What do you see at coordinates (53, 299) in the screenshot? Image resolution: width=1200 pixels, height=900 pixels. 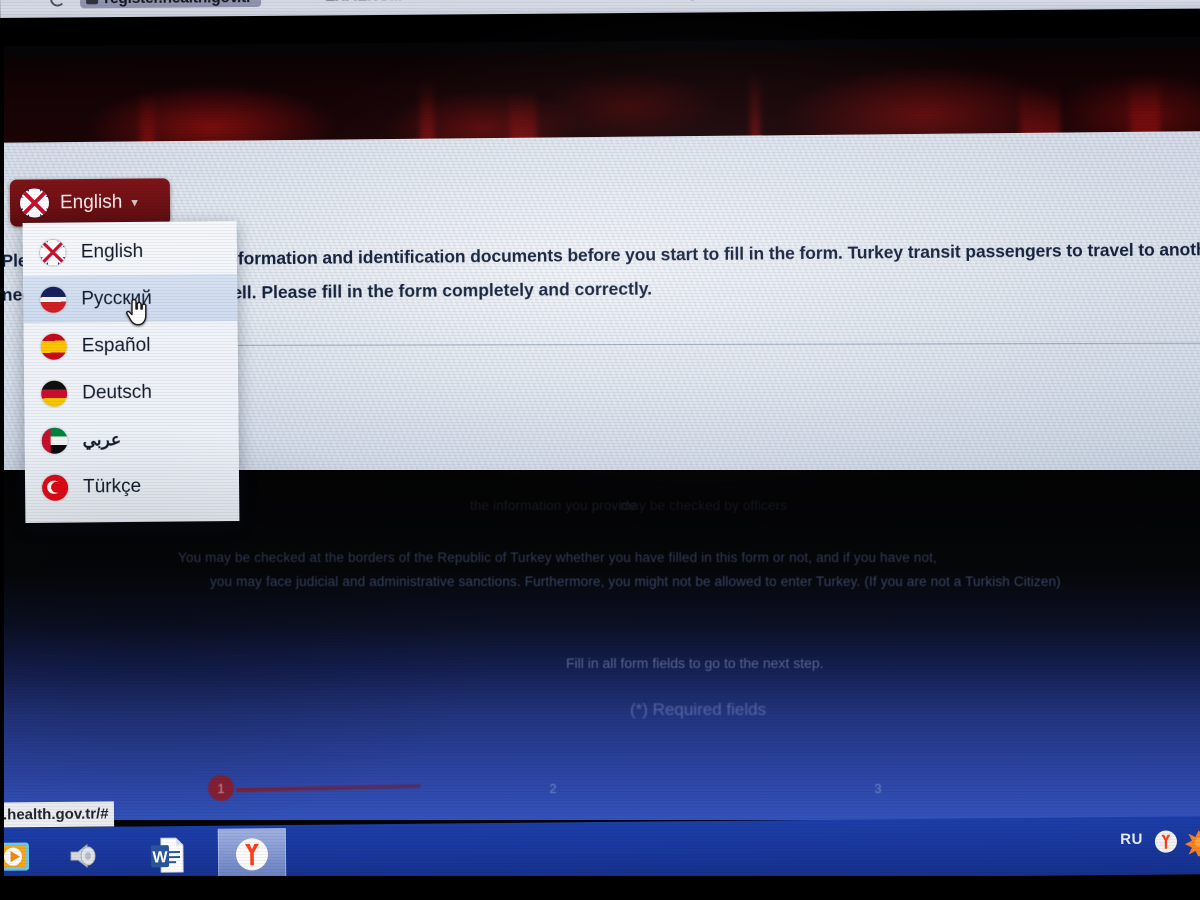 I see `flag-russia-icon` at bounding box center [53, 299].